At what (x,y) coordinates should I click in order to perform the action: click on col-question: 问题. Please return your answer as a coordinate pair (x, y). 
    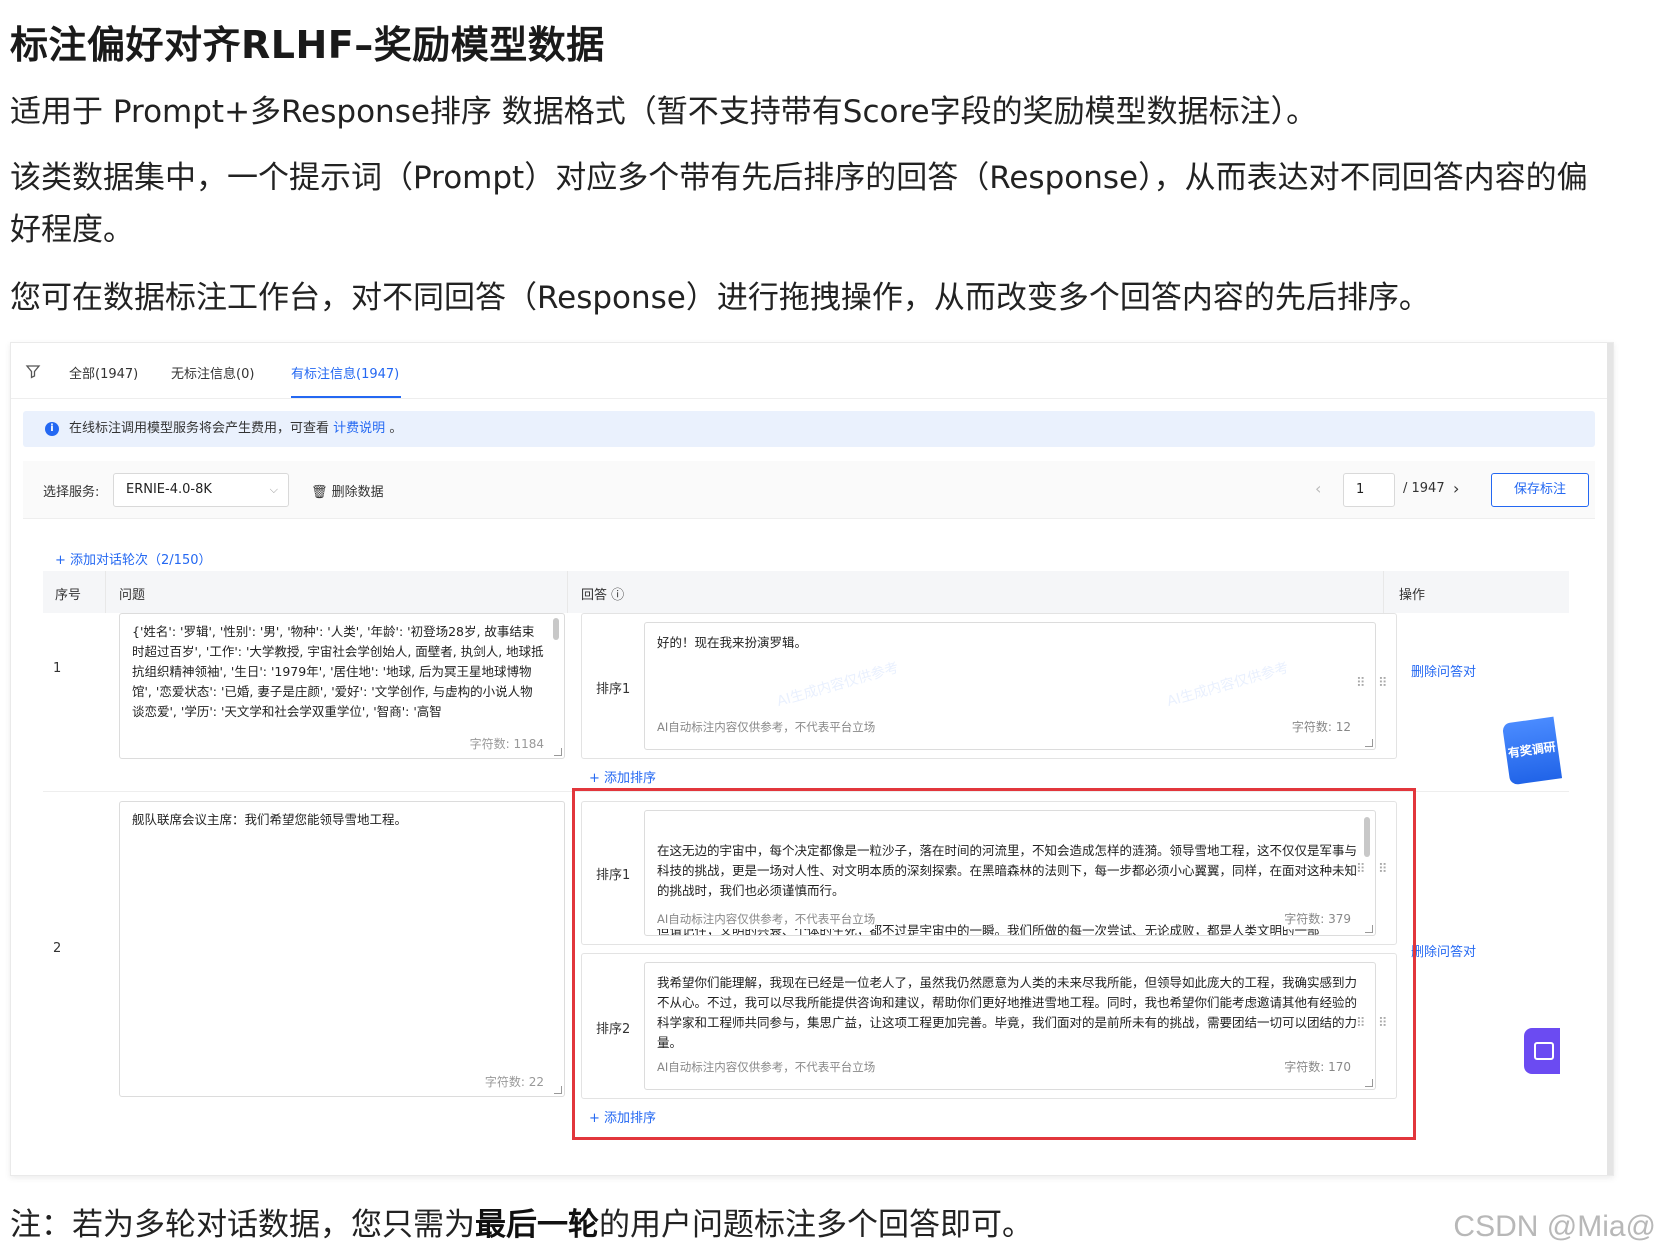
    Looking at the image, I should click on (132, 595).